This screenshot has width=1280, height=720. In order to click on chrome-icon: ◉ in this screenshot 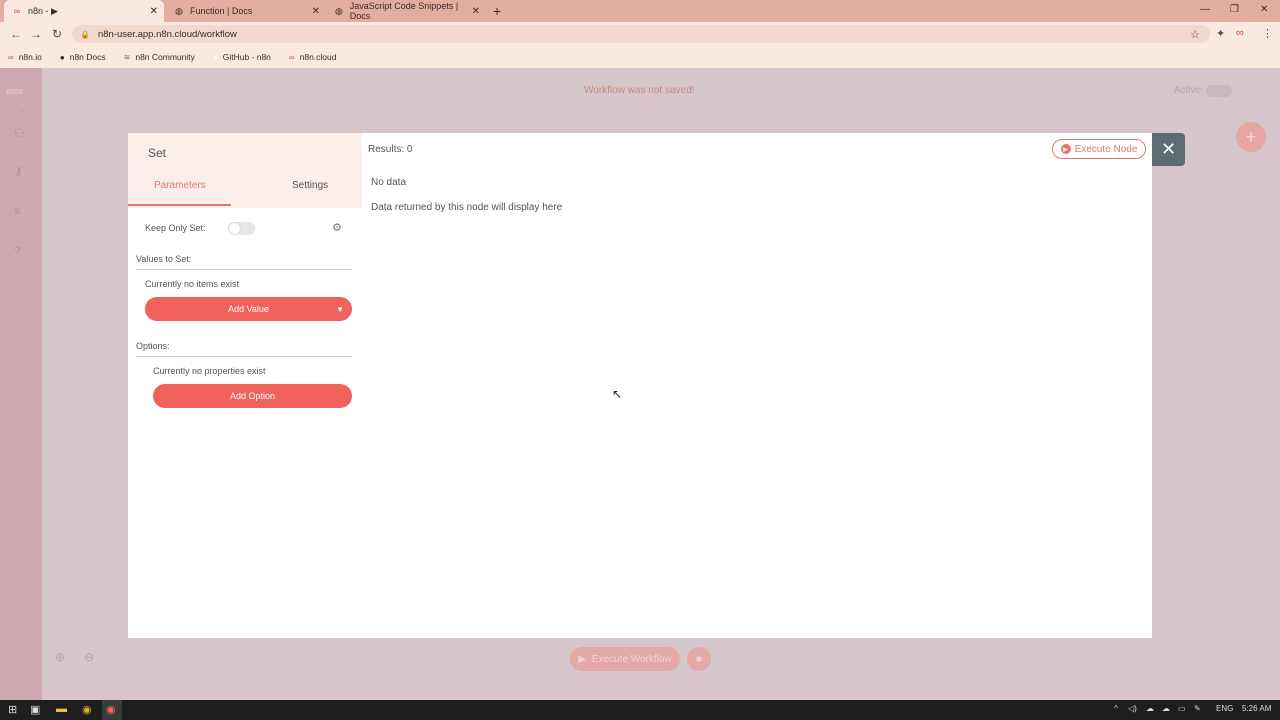, I will do `click(87, 709)`.